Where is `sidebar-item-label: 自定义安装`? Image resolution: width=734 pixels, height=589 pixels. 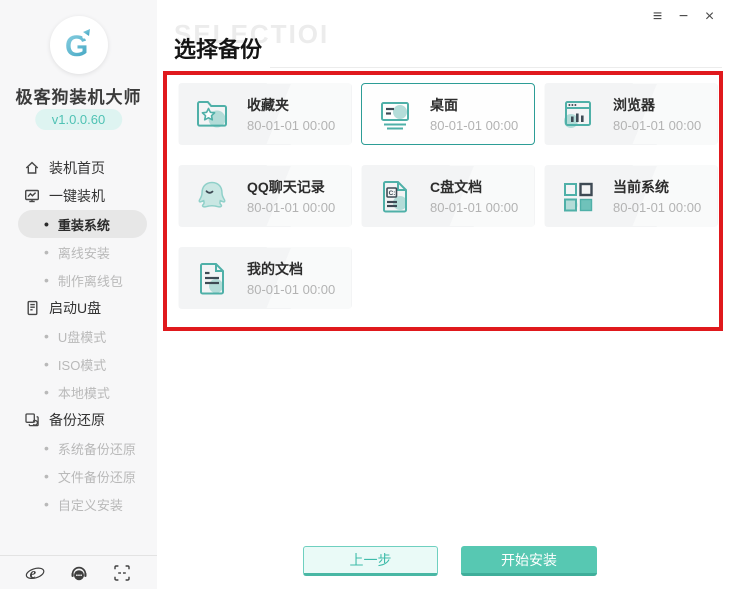 sidebar-item-label: 自定义安装 is located at coordinates (90, 505).